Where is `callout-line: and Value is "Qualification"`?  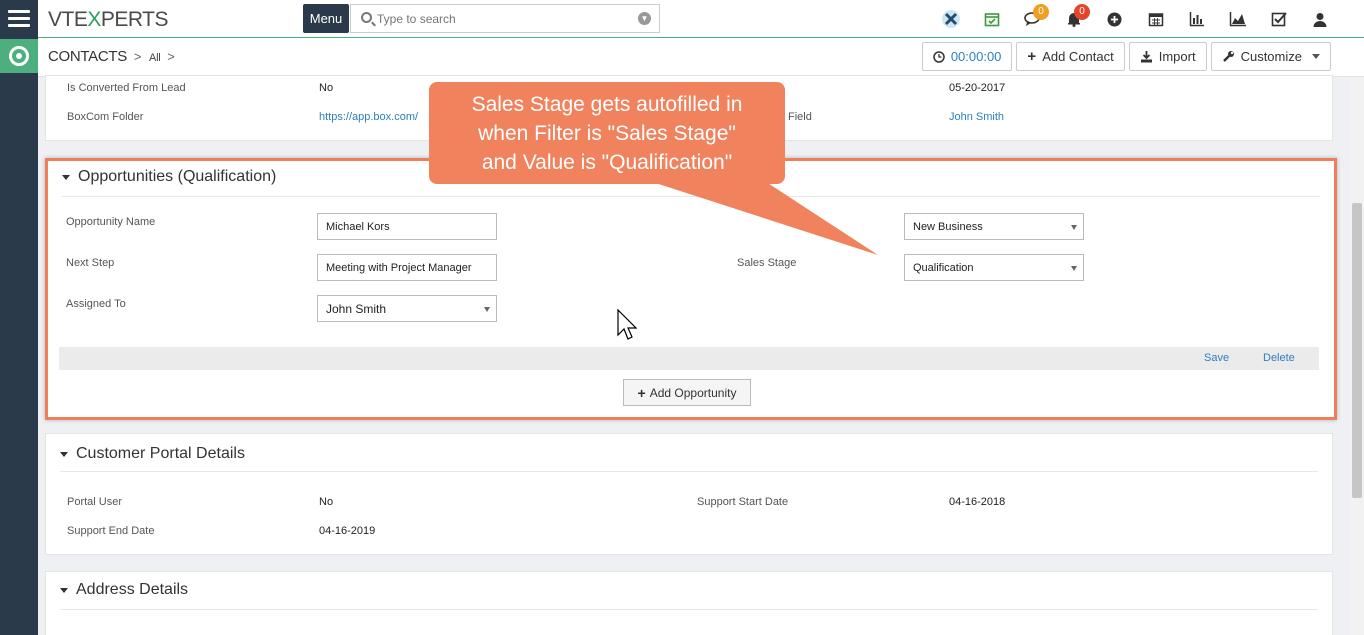 callout-line: and Value is "Qualification" is located at coordinates (607, 162).